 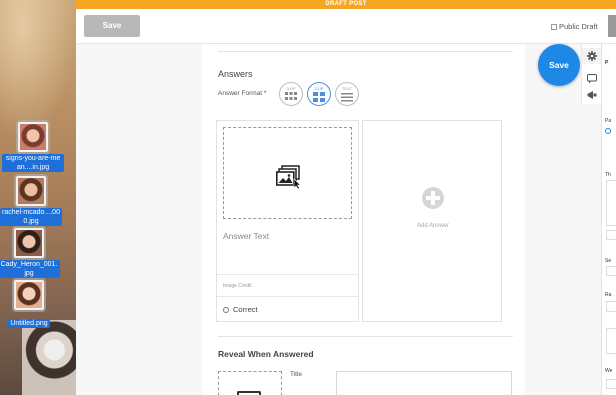 I want to click on add-answer-label: Add Answer, so click(x=433, y=226).